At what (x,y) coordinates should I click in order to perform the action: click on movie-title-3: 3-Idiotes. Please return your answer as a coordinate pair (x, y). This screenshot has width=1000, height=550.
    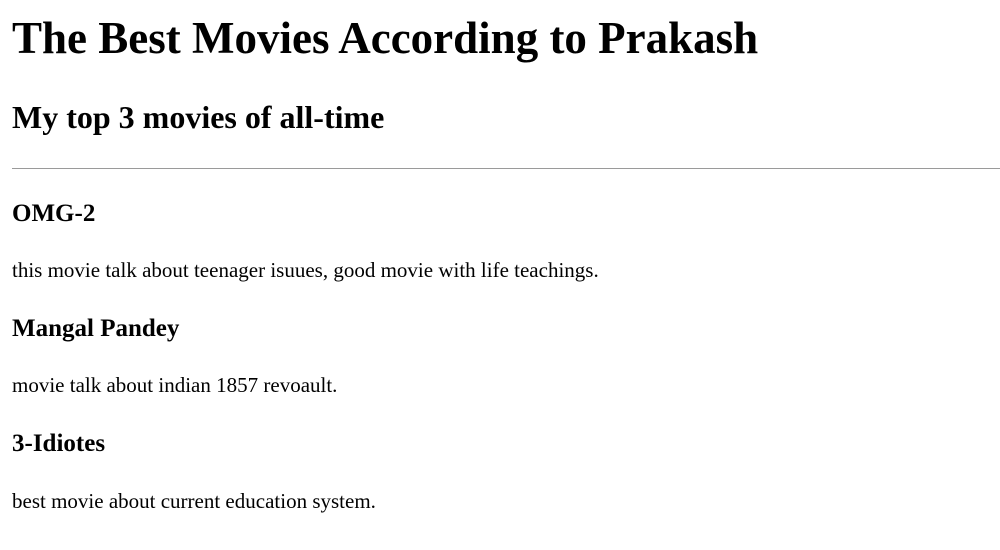
    Looking at the image, I should click on (59, 443).